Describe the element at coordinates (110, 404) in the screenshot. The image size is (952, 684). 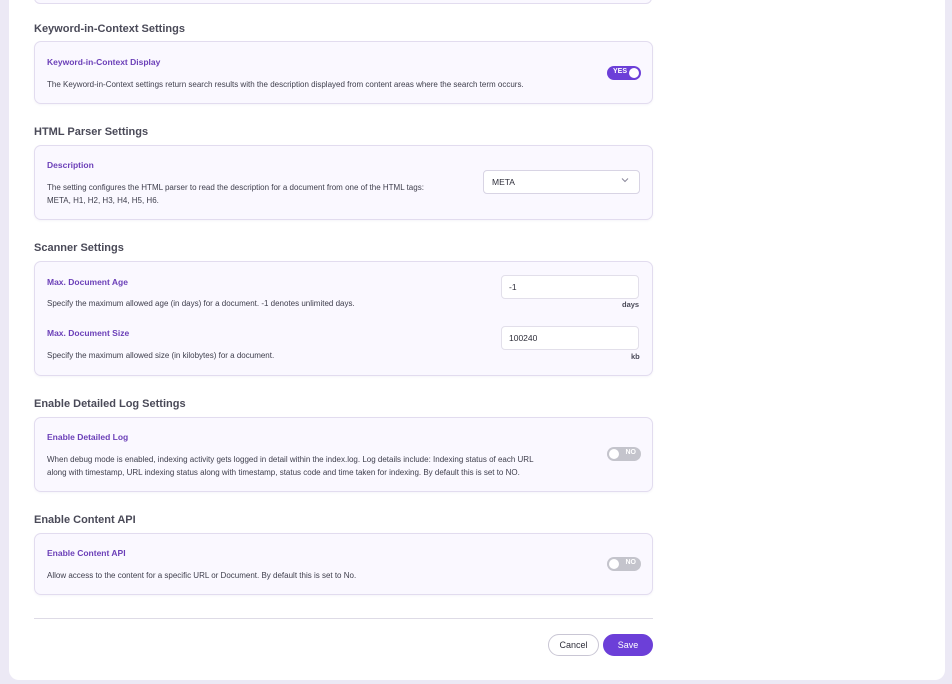
I see `section-title-log: Enable Detailed Log Settings` at that location.